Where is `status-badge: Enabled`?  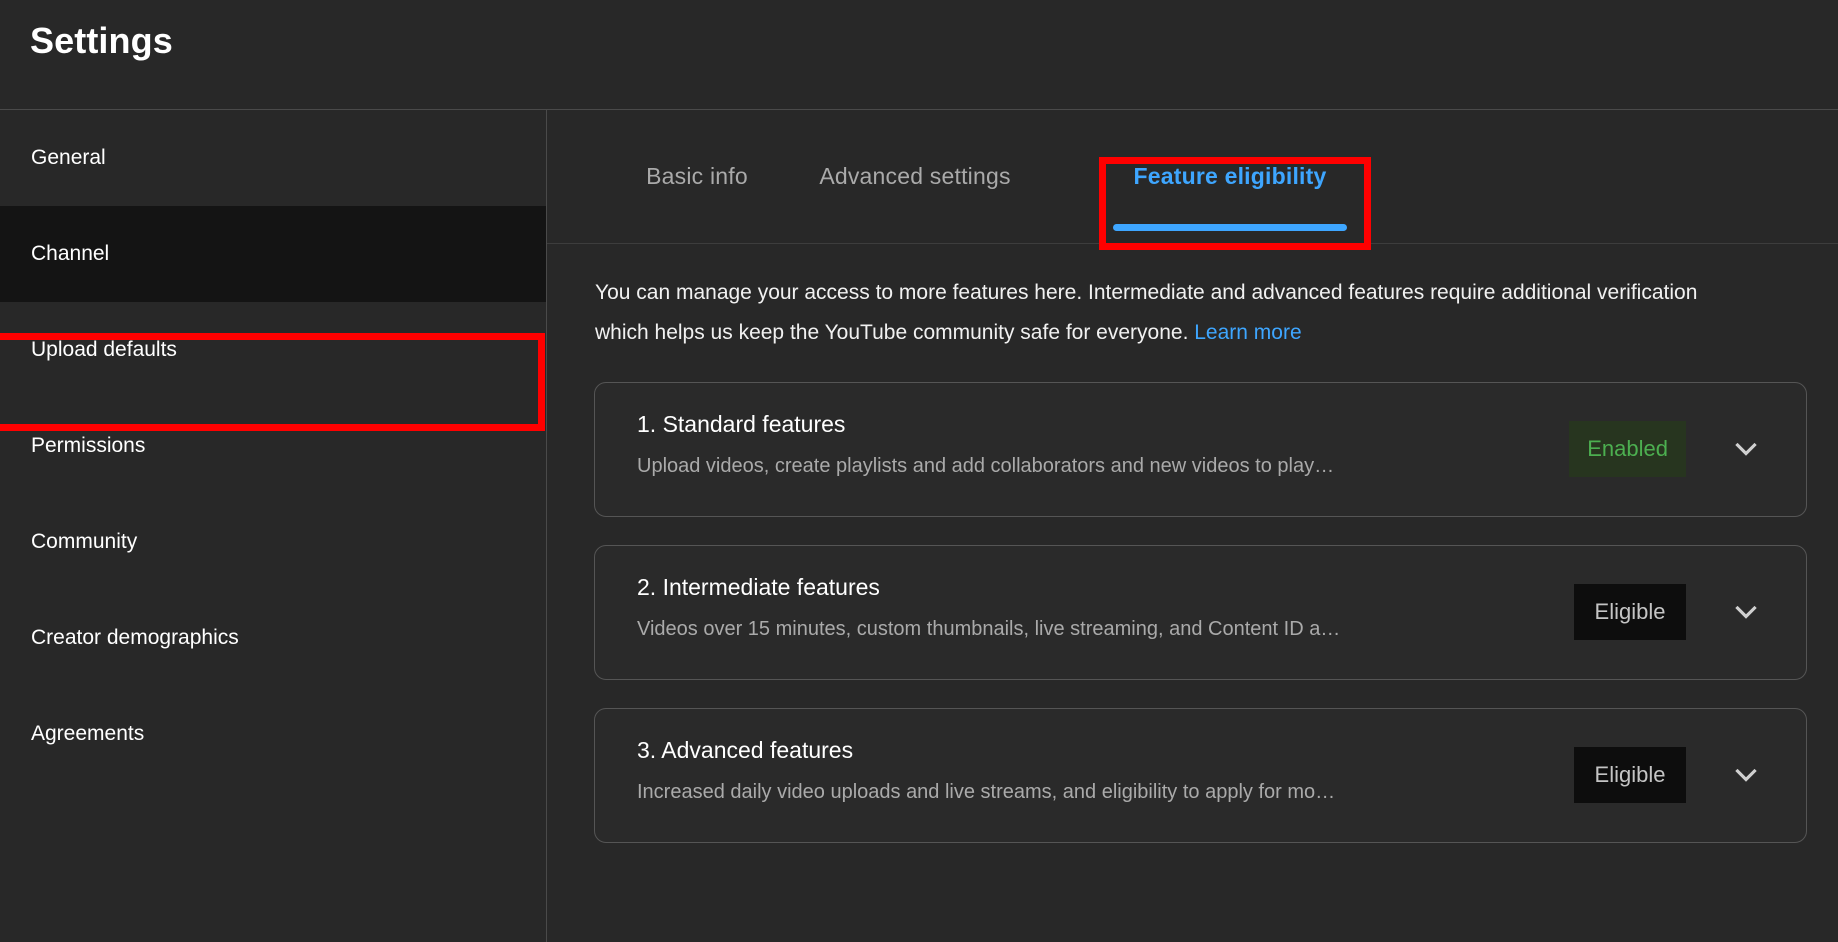 status-badge: Enabled is located at coordinates (1627, 449).